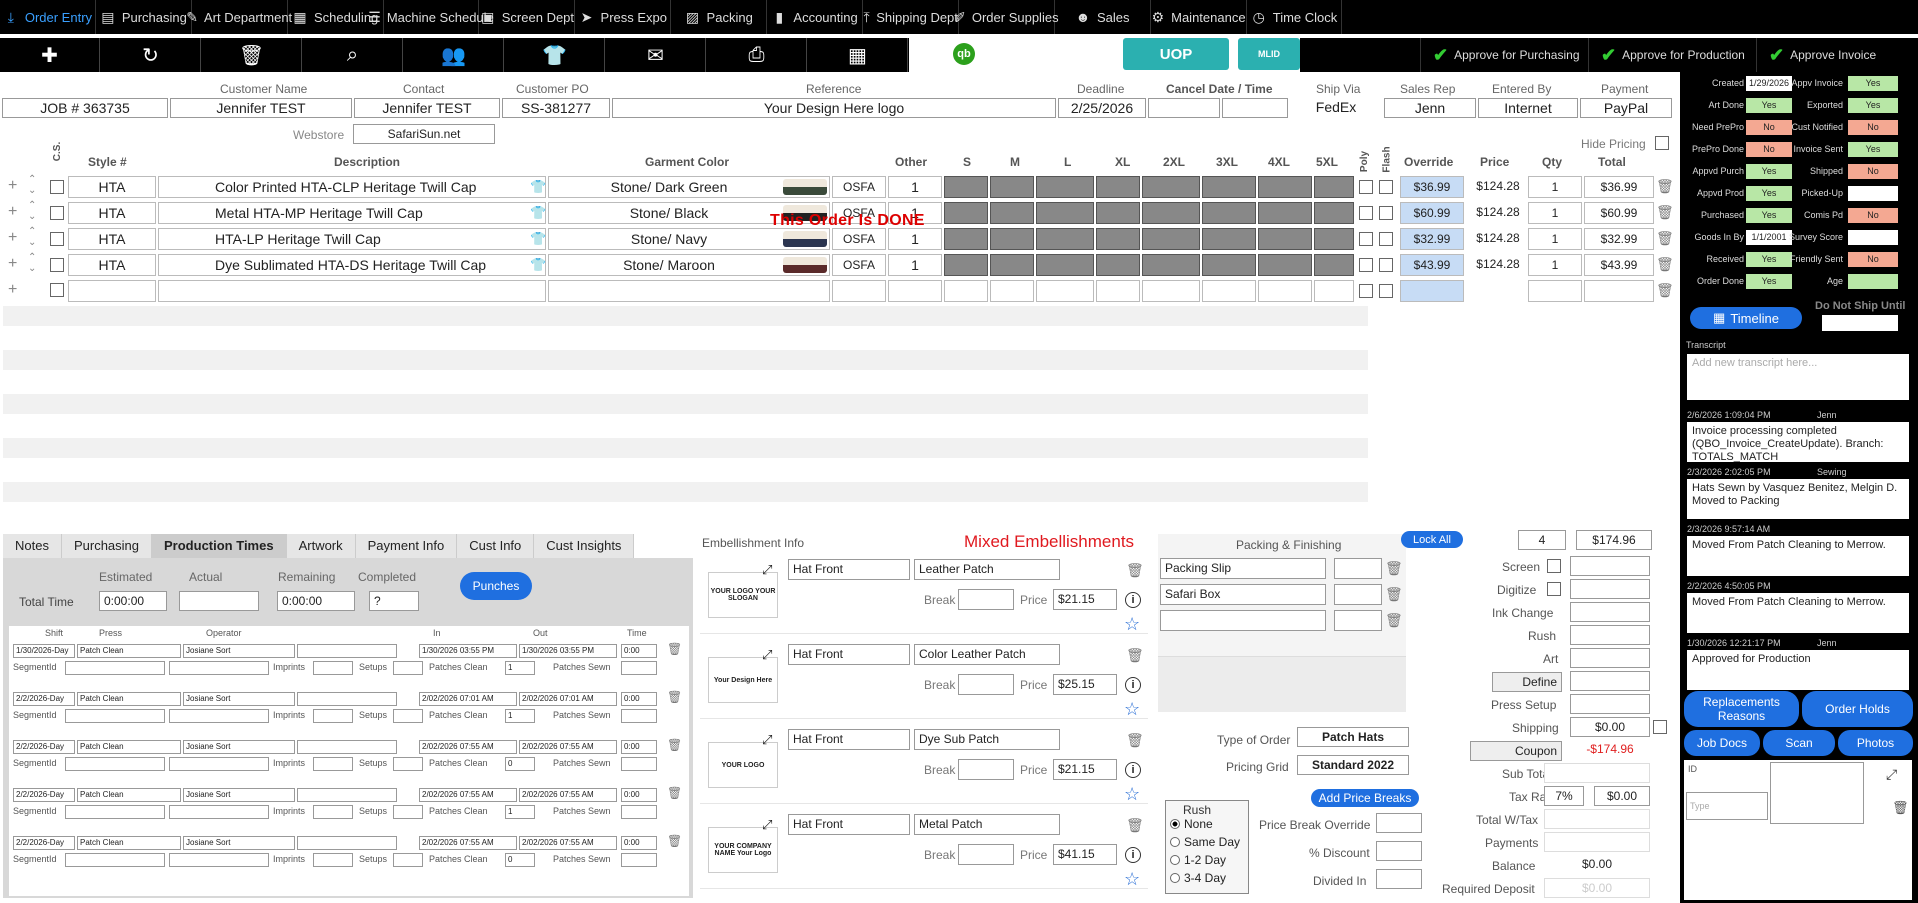 The image size is (1918, 903). Describe the element at coordinates (987, 824) in the screenshot. I see `decoration-type-field: Metal Patch` at that location.